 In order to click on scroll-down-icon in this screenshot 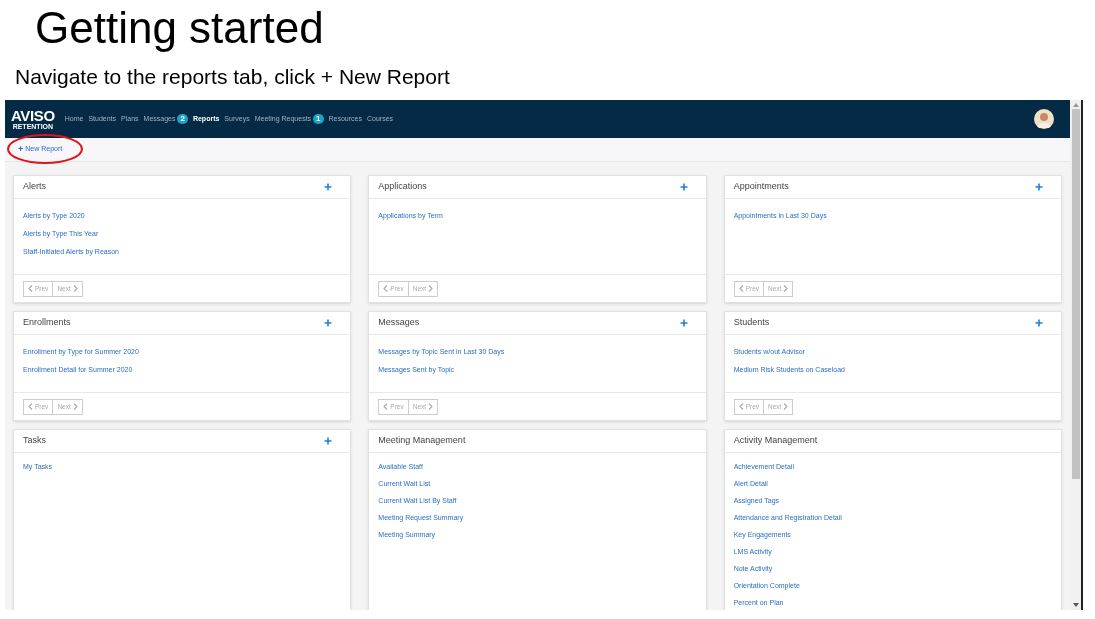, I will do `click(1075, 605)`.